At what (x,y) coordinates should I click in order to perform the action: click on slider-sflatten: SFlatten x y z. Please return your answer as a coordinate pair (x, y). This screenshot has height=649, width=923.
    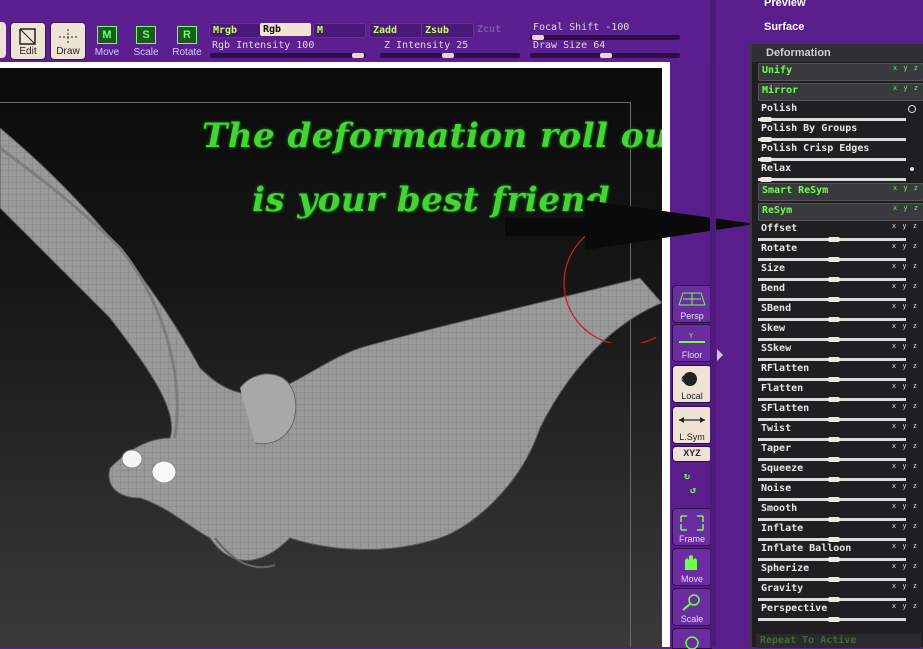
    Looking at the image, I should click on (840, 412).